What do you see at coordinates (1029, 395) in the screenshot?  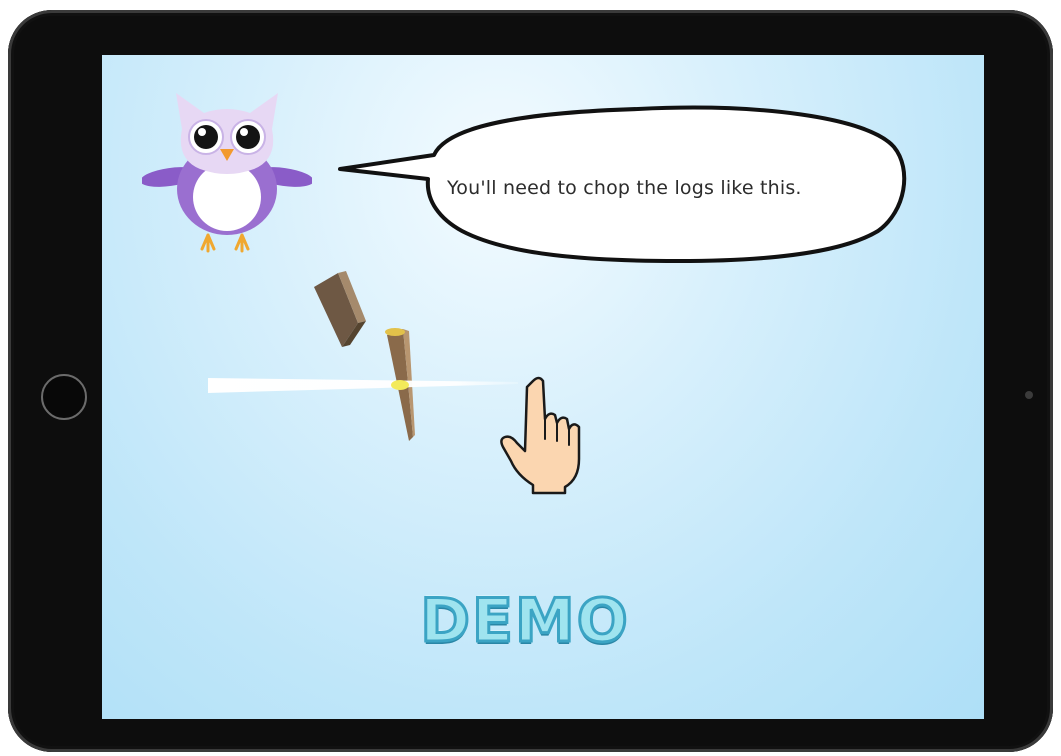 I see `camera-dot` at bounding box center [1029, 395].